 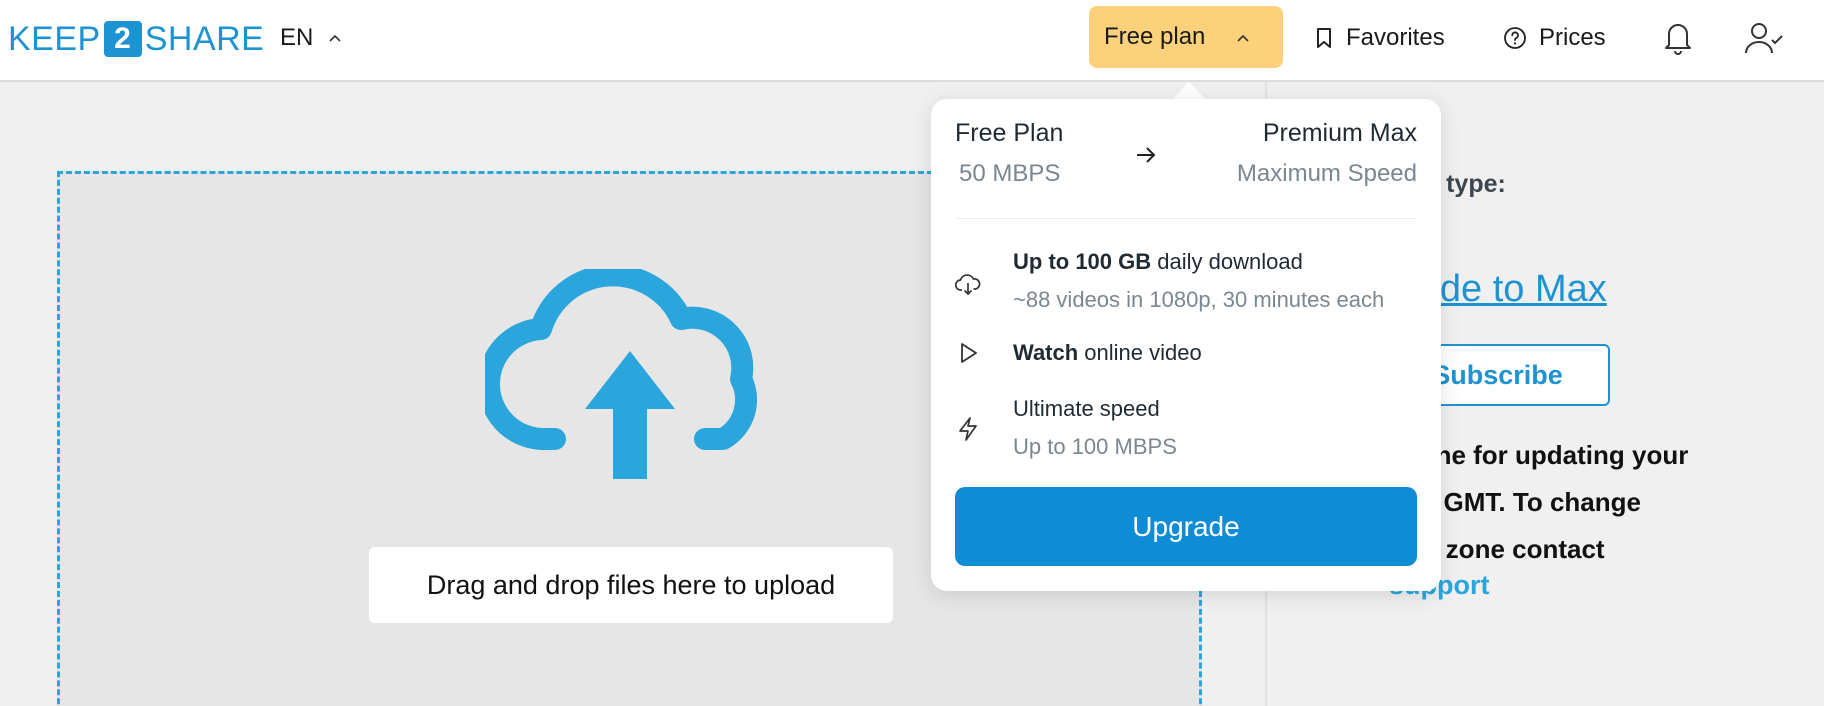 I want to click on play-icon, so click(x=969, y=353).